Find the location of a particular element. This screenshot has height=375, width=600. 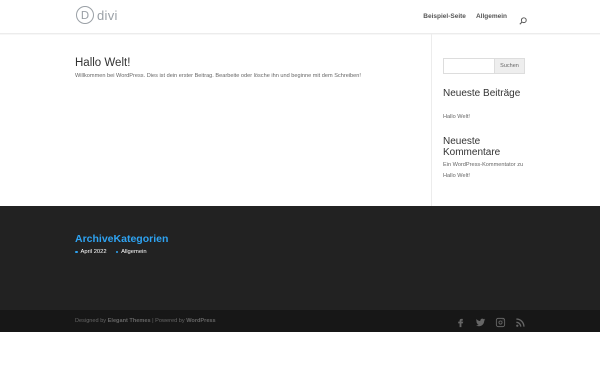

credits-platform-link: WordPress is located at coordinates (200, 321).